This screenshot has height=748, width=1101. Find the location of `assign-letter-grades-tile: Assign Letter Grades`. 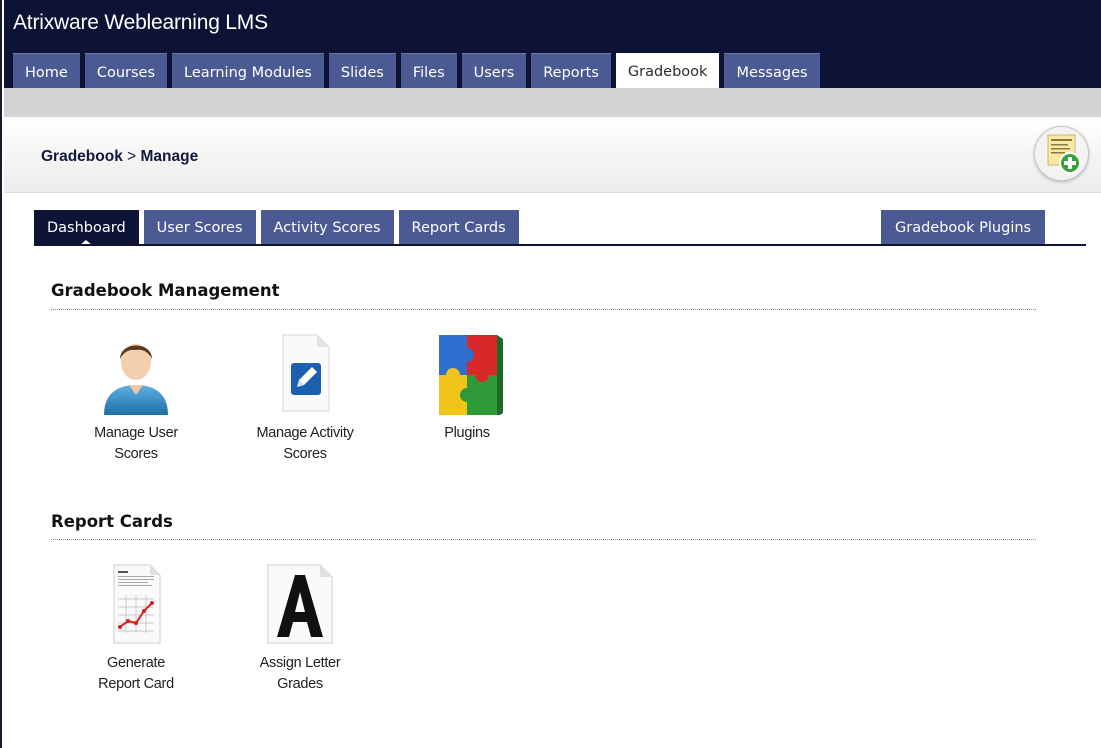

assign-letter-grades-tile: Assign Letter Grades is located at coordinates (300, 629).